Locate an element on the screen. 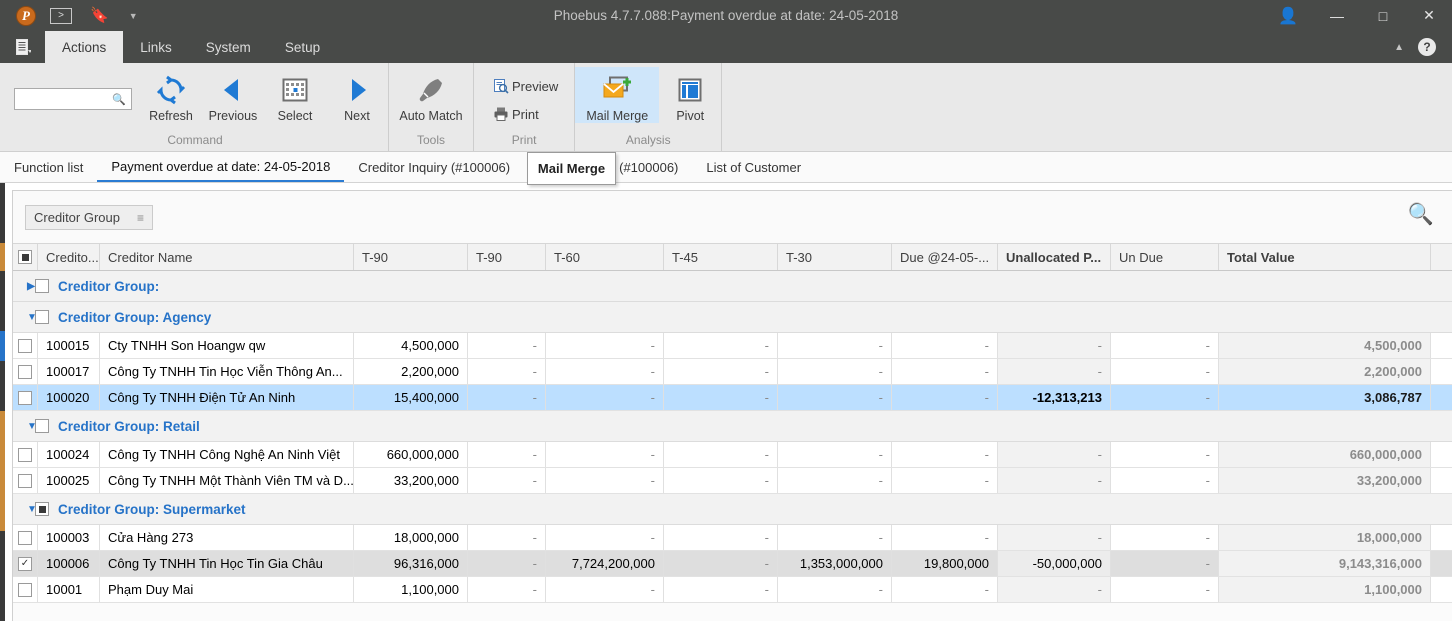 The image size is (1452, 621). search-input: 🔍 is located at coordinates (73, 99).